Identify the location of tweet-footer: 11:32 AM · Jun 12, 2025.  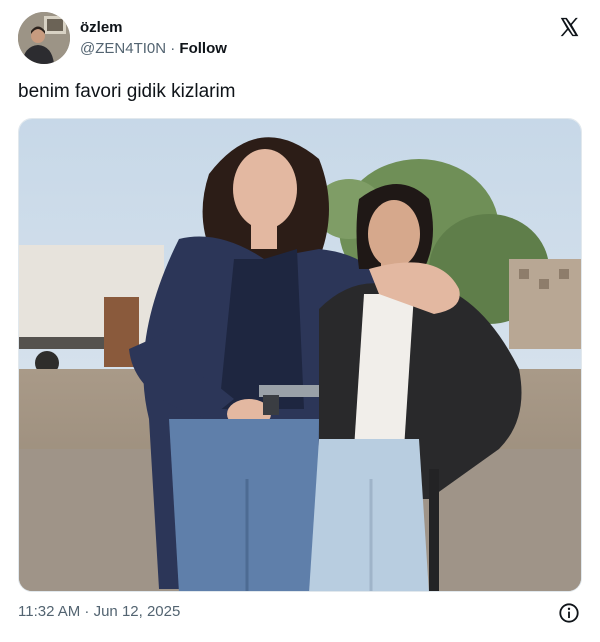
(300, 613).